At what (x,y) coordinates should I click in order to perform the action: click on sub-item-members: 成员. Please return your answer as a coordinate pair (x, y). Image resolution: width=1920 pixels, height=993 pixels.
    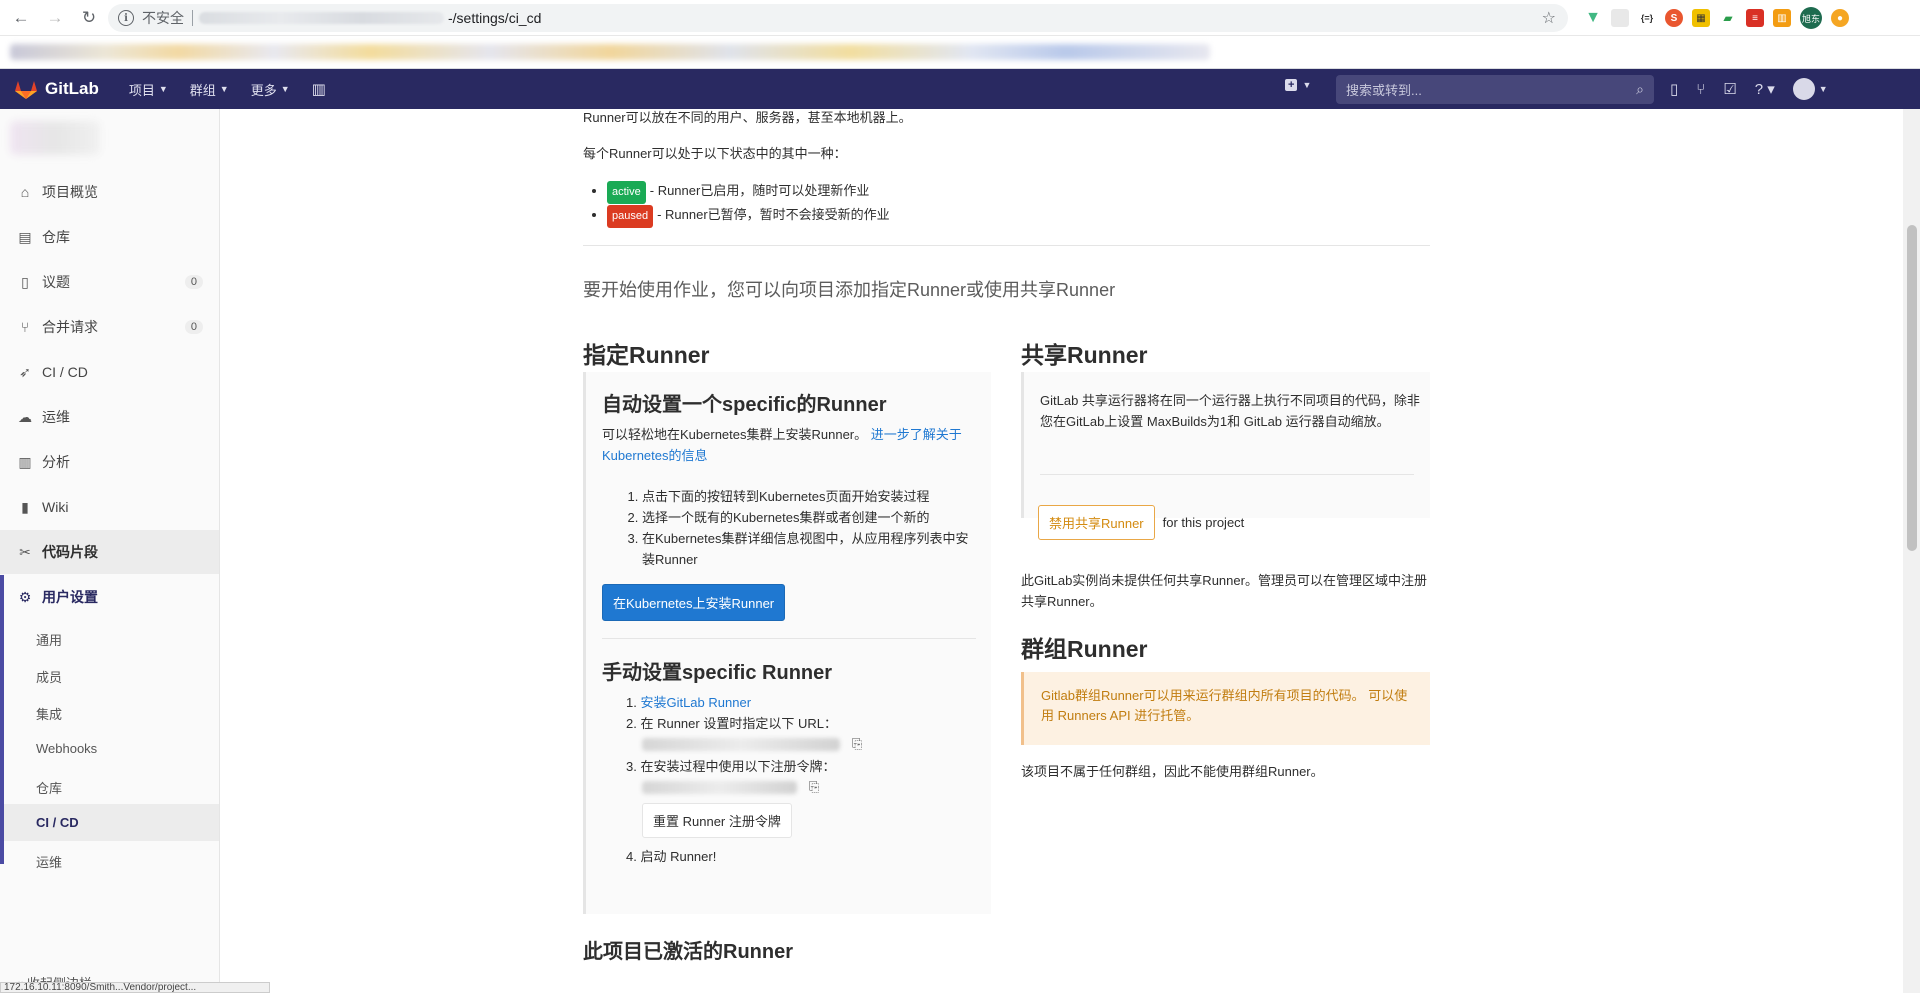
    Looking at the image, I should click on (49, 676).